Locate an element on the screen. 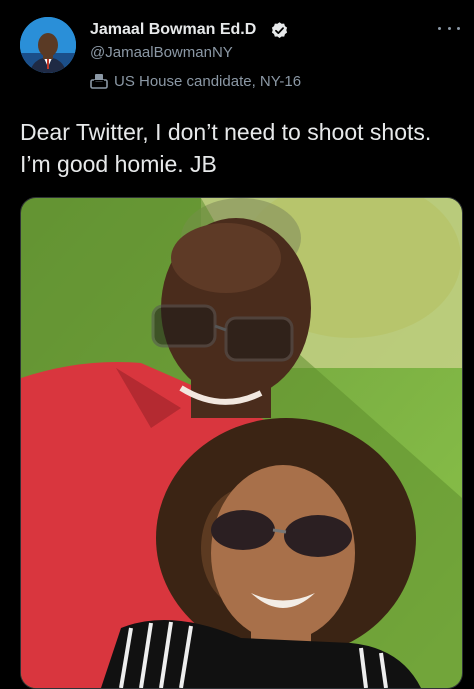 The width and height of the screenshot is (474, 689). author-handle: @JamaalBowmanNY is located at coordinates (161, 52).